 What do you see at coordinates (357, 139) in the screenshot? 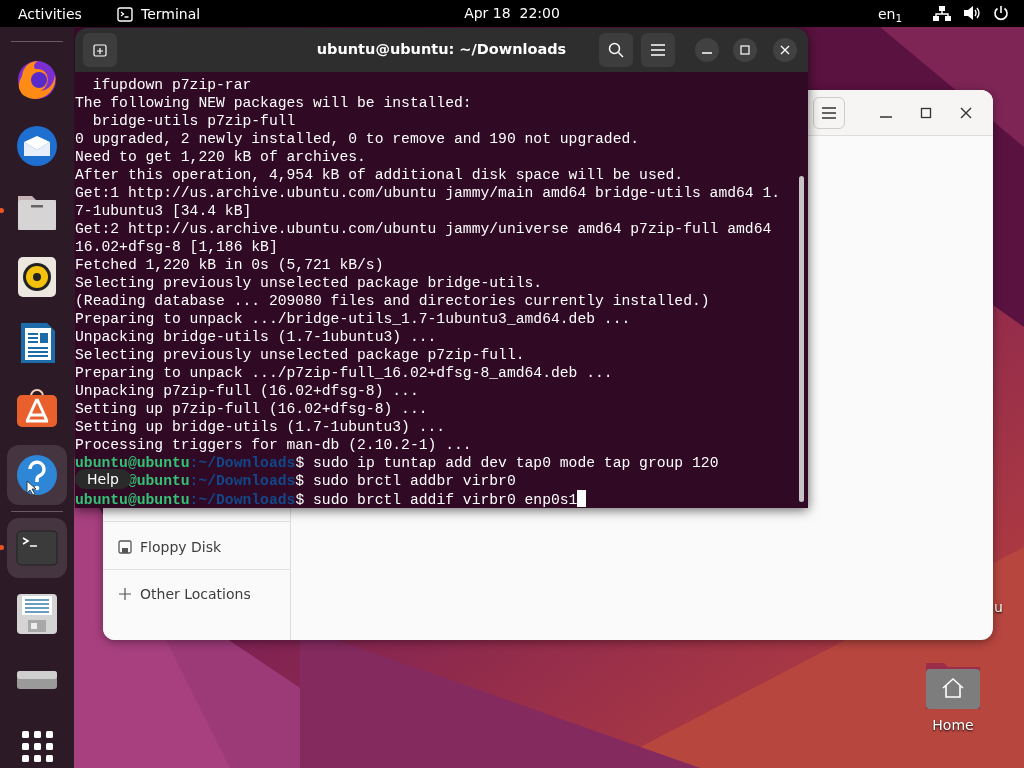
I see `terminal-output-line: 0 upgraded, 2 newly installed, 0 to remove and 190 not upgraded.` at bounding box center [357, 139].